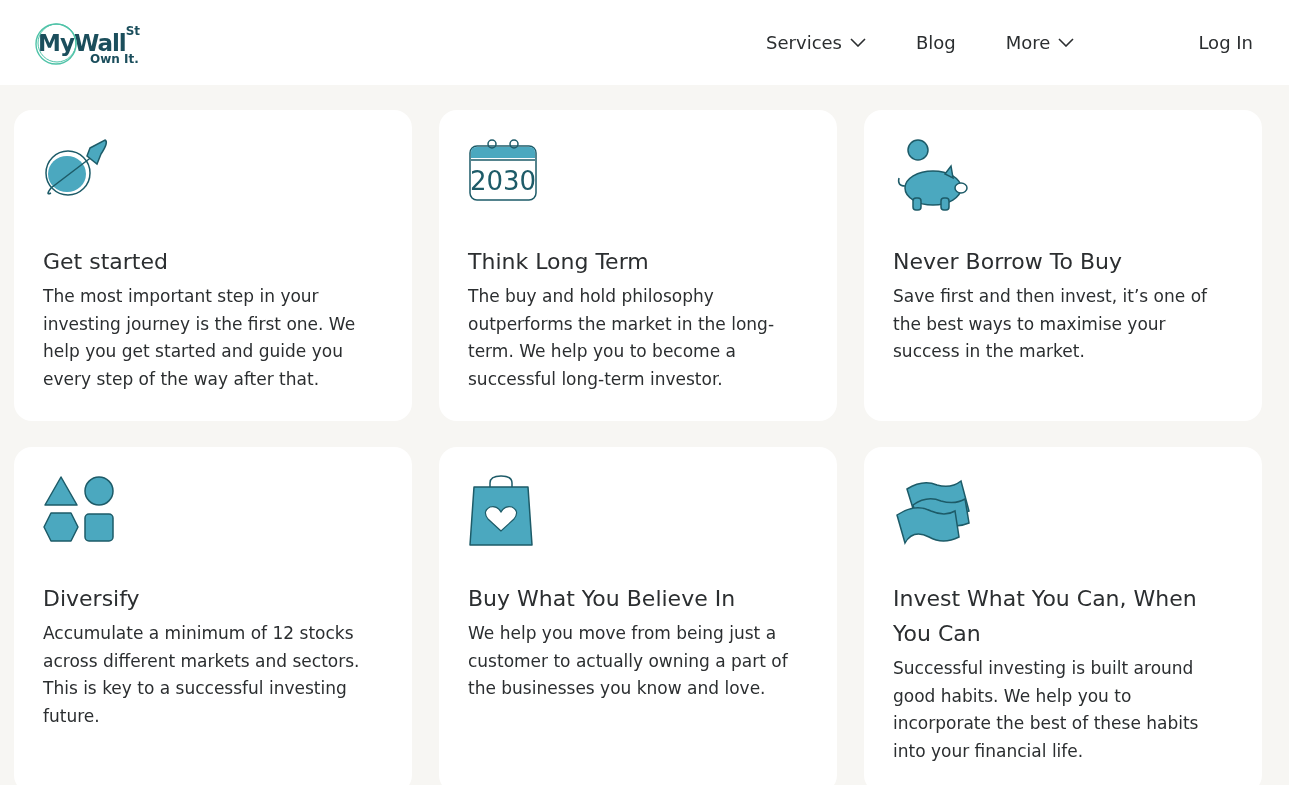  Describe the element at coordinates (1045, 616) in the screenshot. I see `card-title: Invest What You Can, When You Can` at that location.